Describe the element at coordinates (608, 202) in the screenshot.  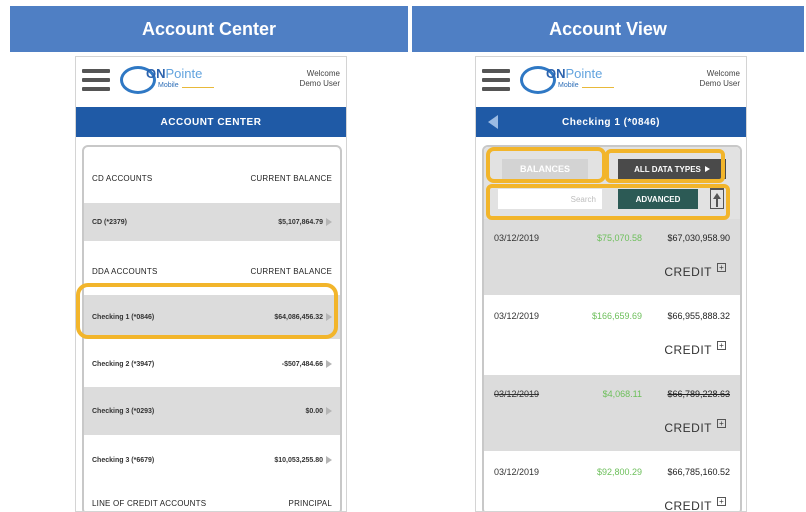
I see `highlight-search-advanced` at that location.